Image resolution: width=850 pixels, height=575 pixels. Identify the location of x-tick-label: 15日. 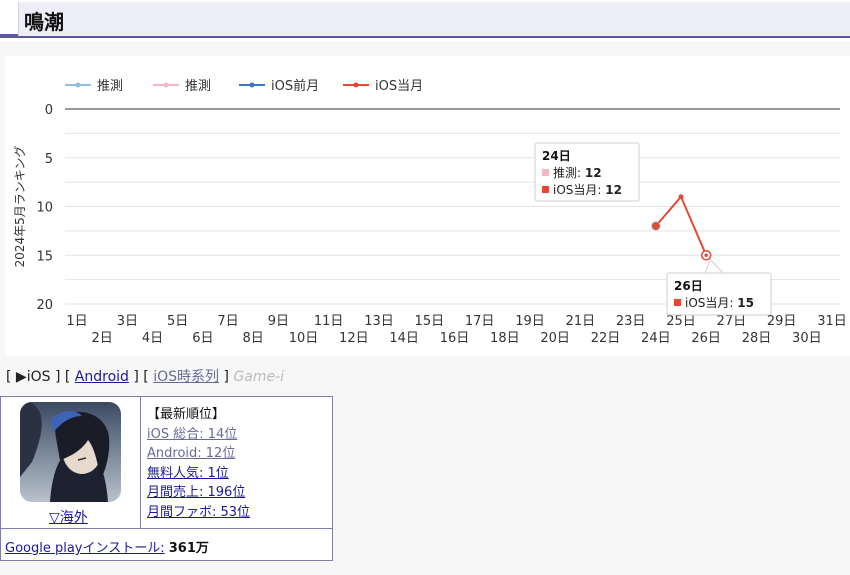
(430, 321).